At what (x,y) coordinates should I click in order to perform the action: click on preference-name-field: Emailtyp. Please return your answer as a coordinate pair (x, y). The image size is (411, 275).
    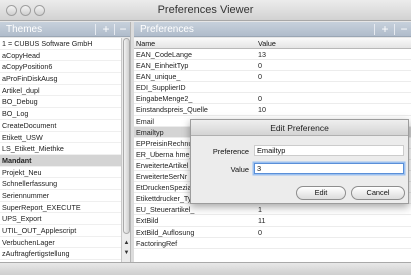
    Looking at the image, I should click on (329, 150).